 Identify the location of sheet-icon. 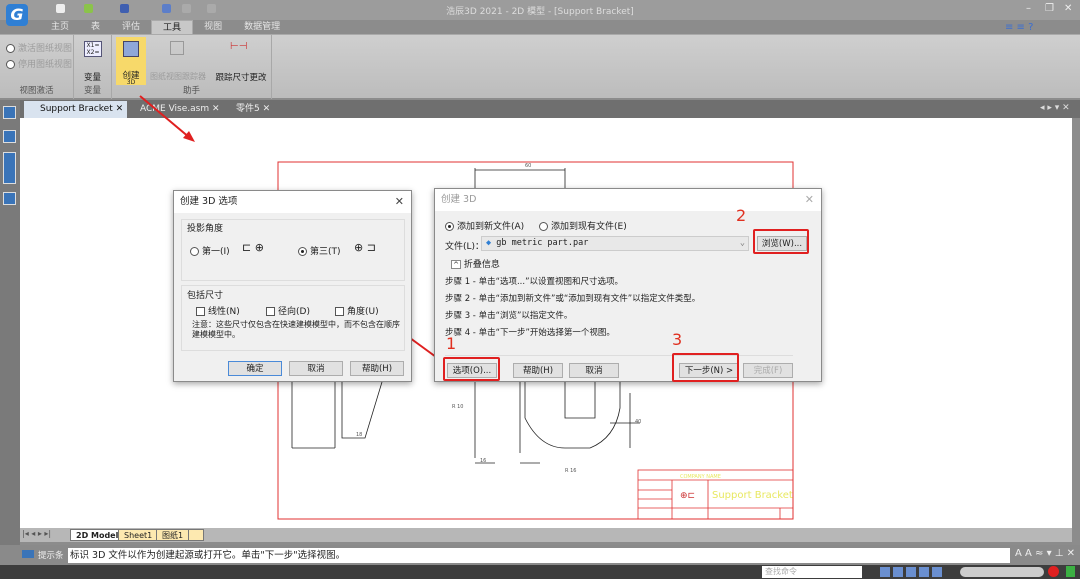
(9, 168).